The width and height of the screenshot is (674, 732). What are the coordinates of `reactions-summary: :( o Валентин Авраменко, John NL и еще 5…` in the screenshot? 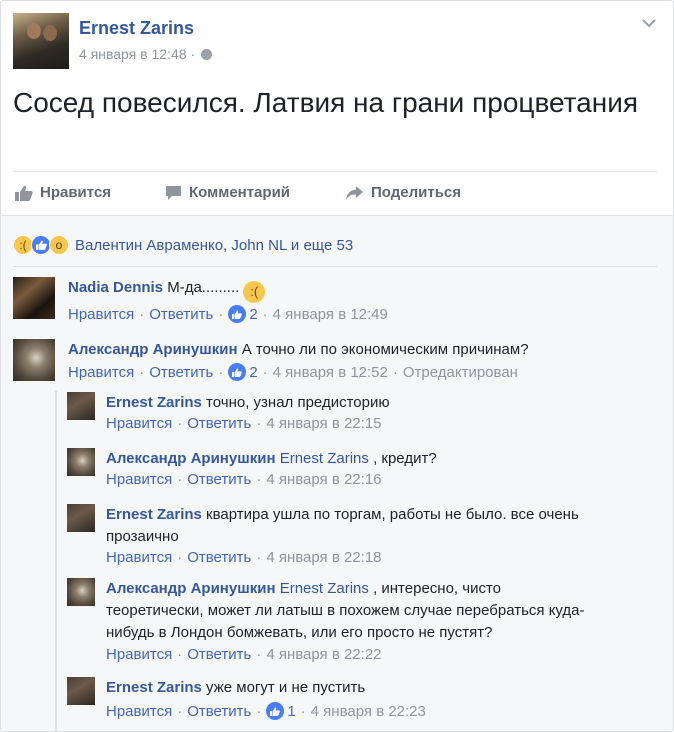 It's located at (335, 245).